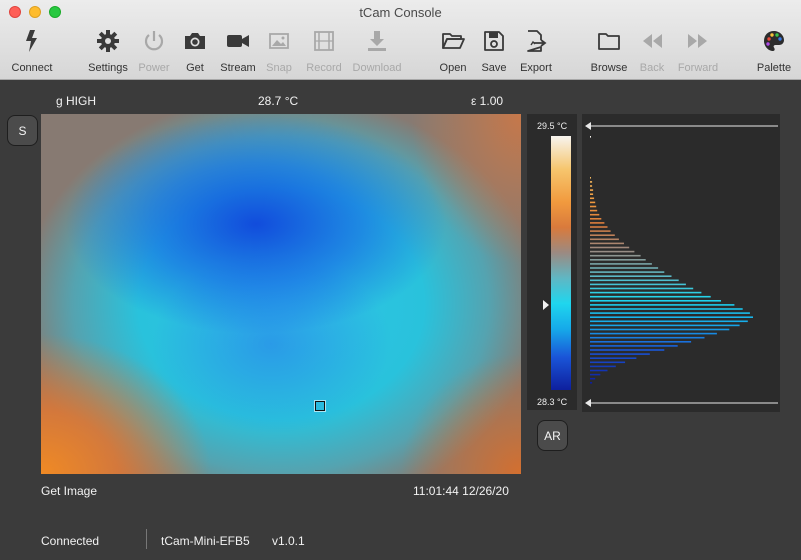 This screenshot has height=560, width=801. I want to click on firmware-version: v1.0.1, so click(288, 541).